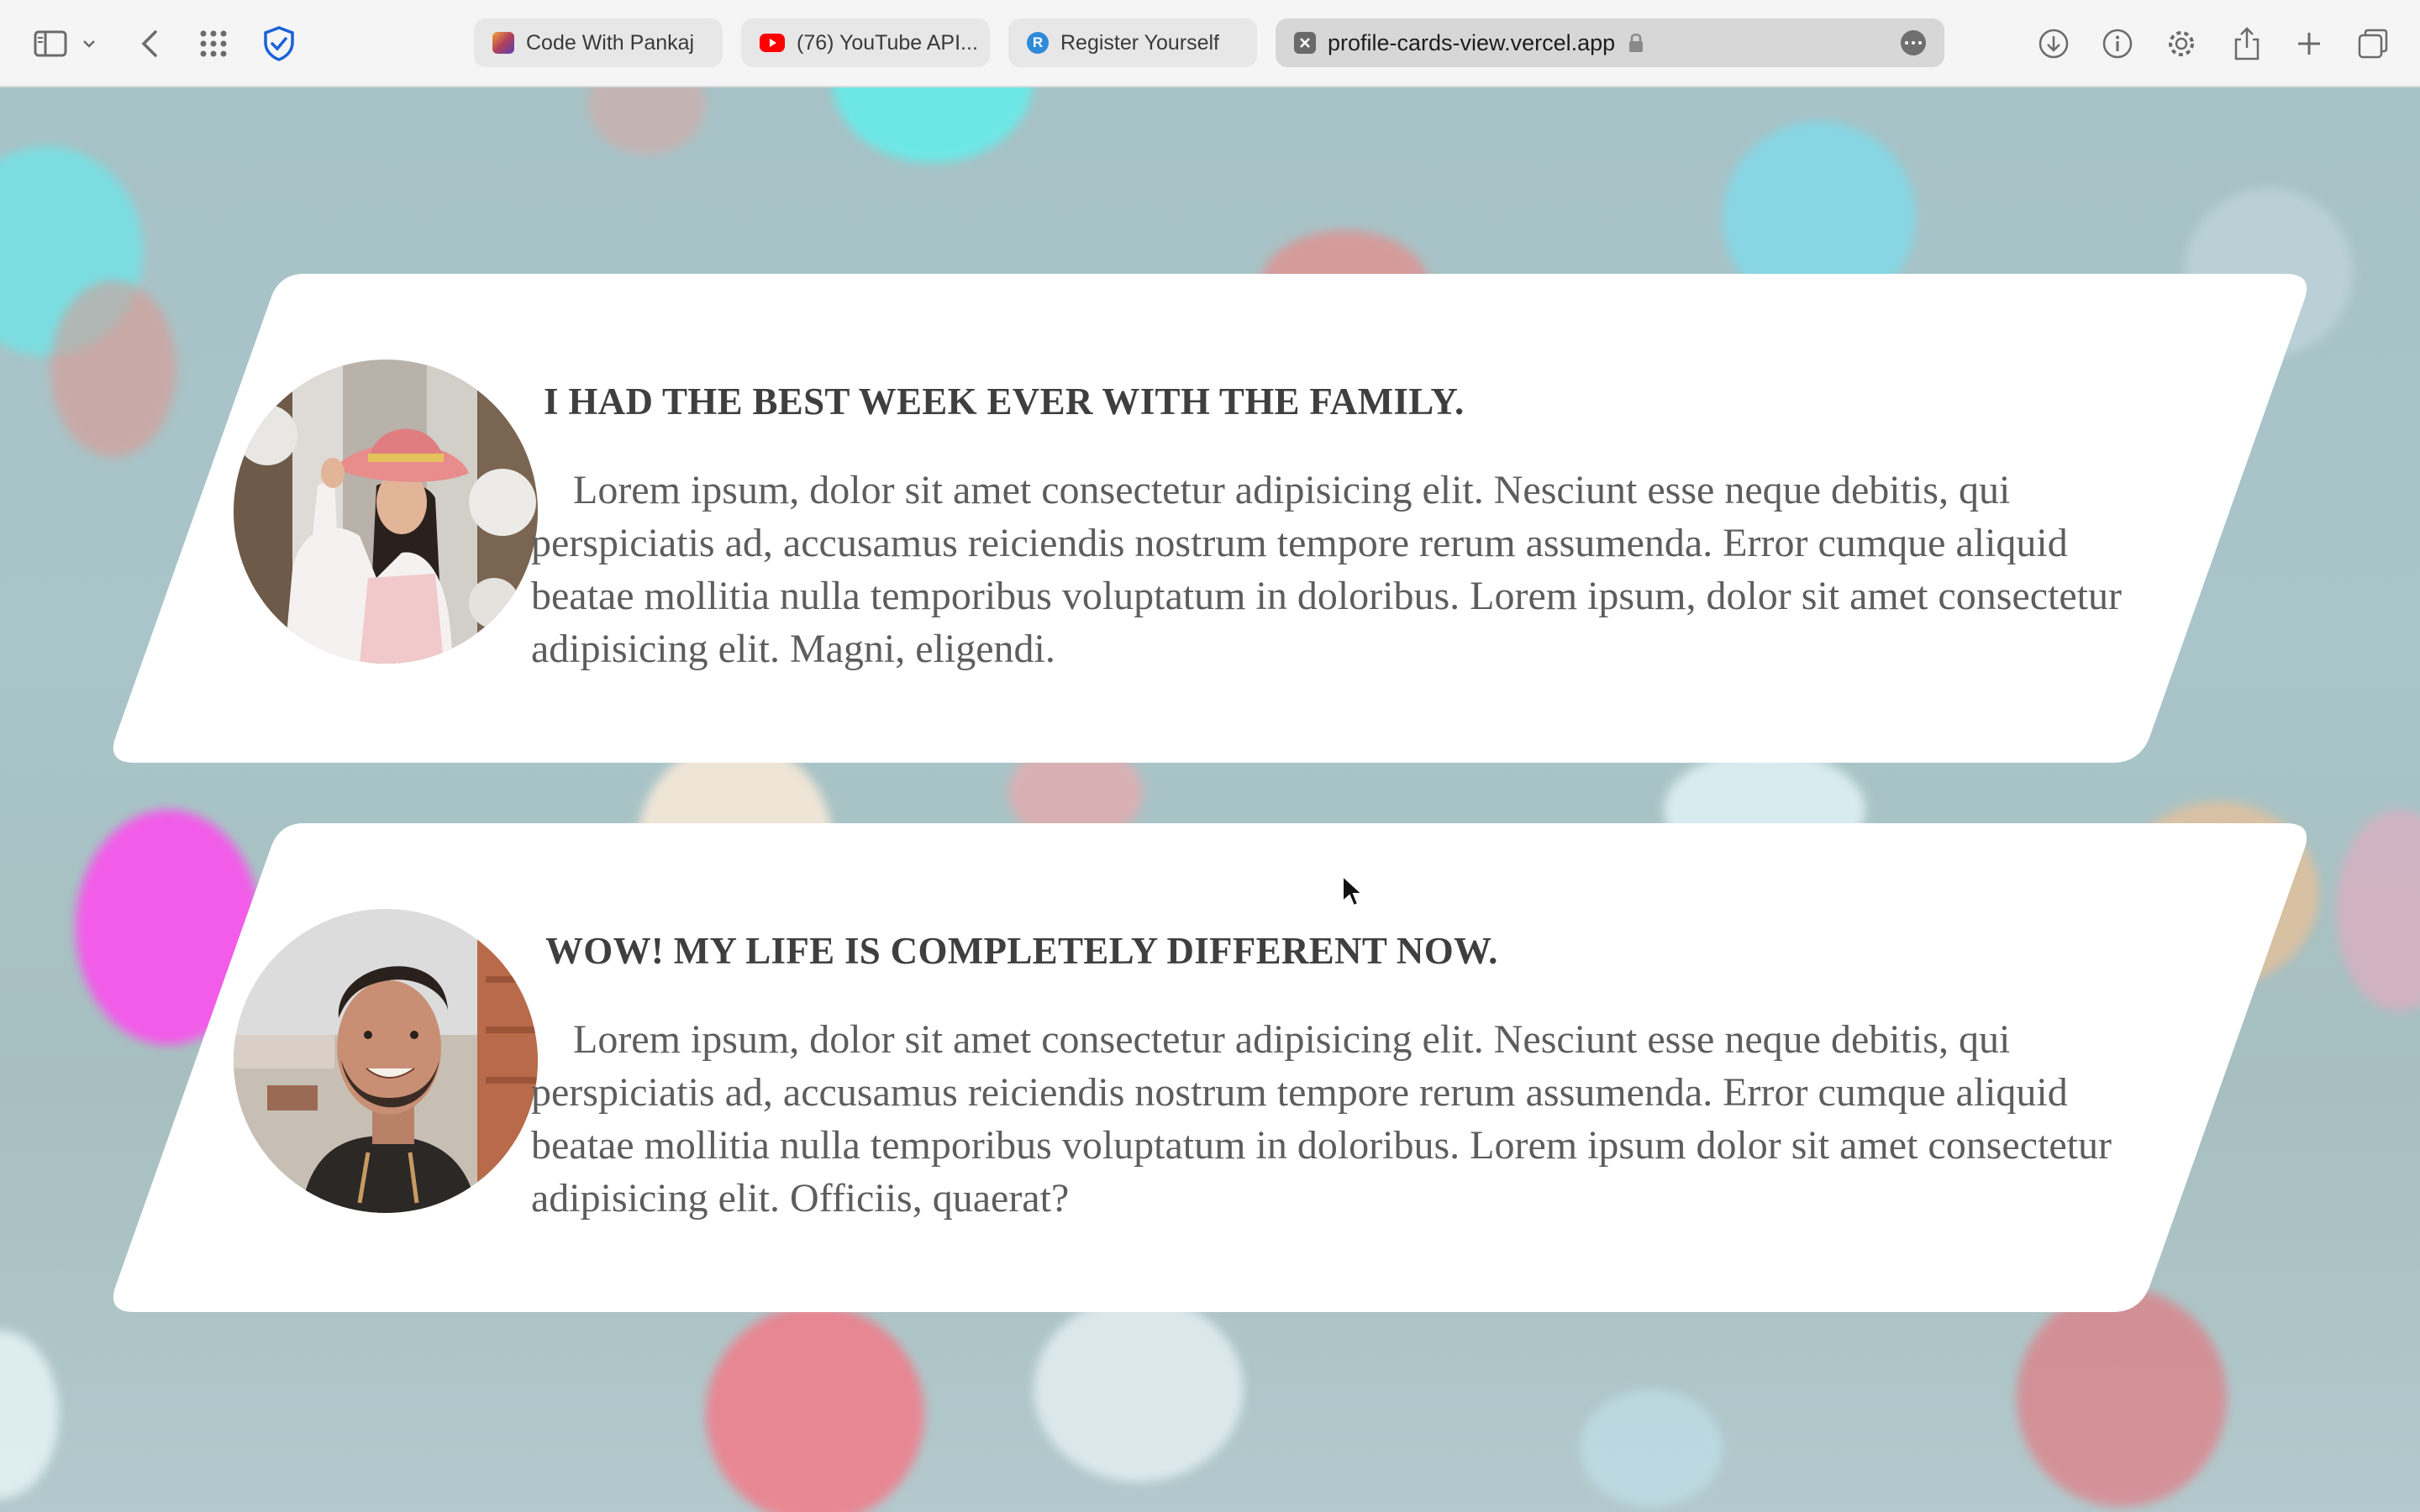  I want to click on tab-code-with-pankaj: Code With Pankaj, so click(598, 42).